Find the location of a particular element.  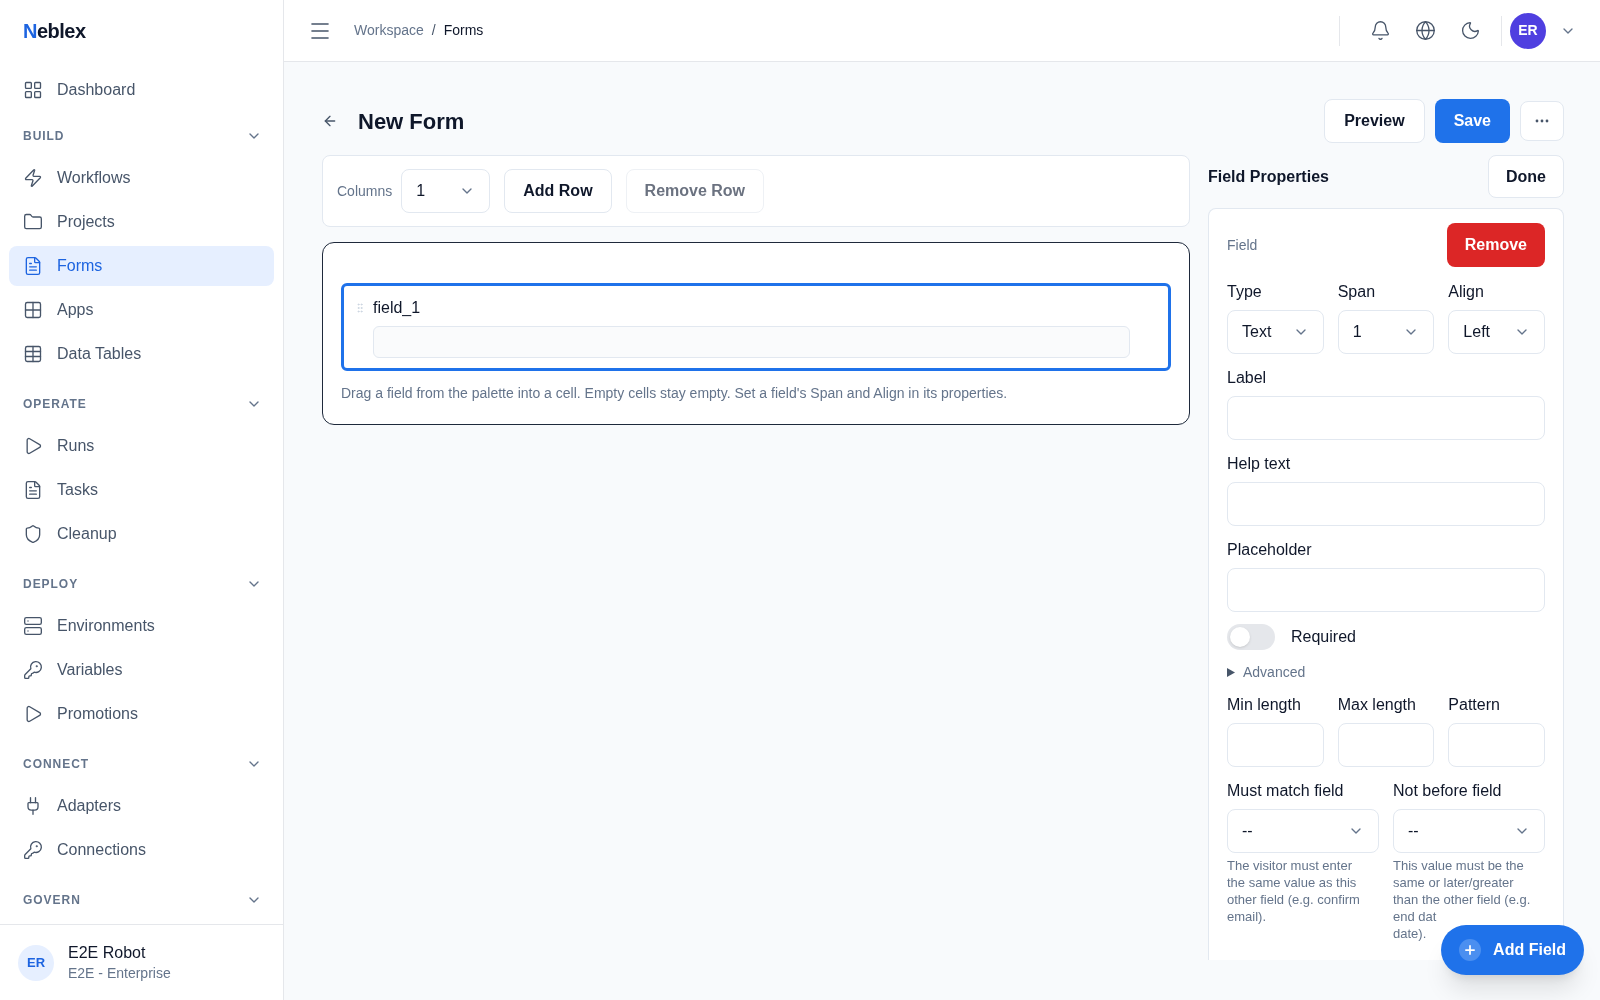

notification-bell-icon is located at coordinates (1380, 30).